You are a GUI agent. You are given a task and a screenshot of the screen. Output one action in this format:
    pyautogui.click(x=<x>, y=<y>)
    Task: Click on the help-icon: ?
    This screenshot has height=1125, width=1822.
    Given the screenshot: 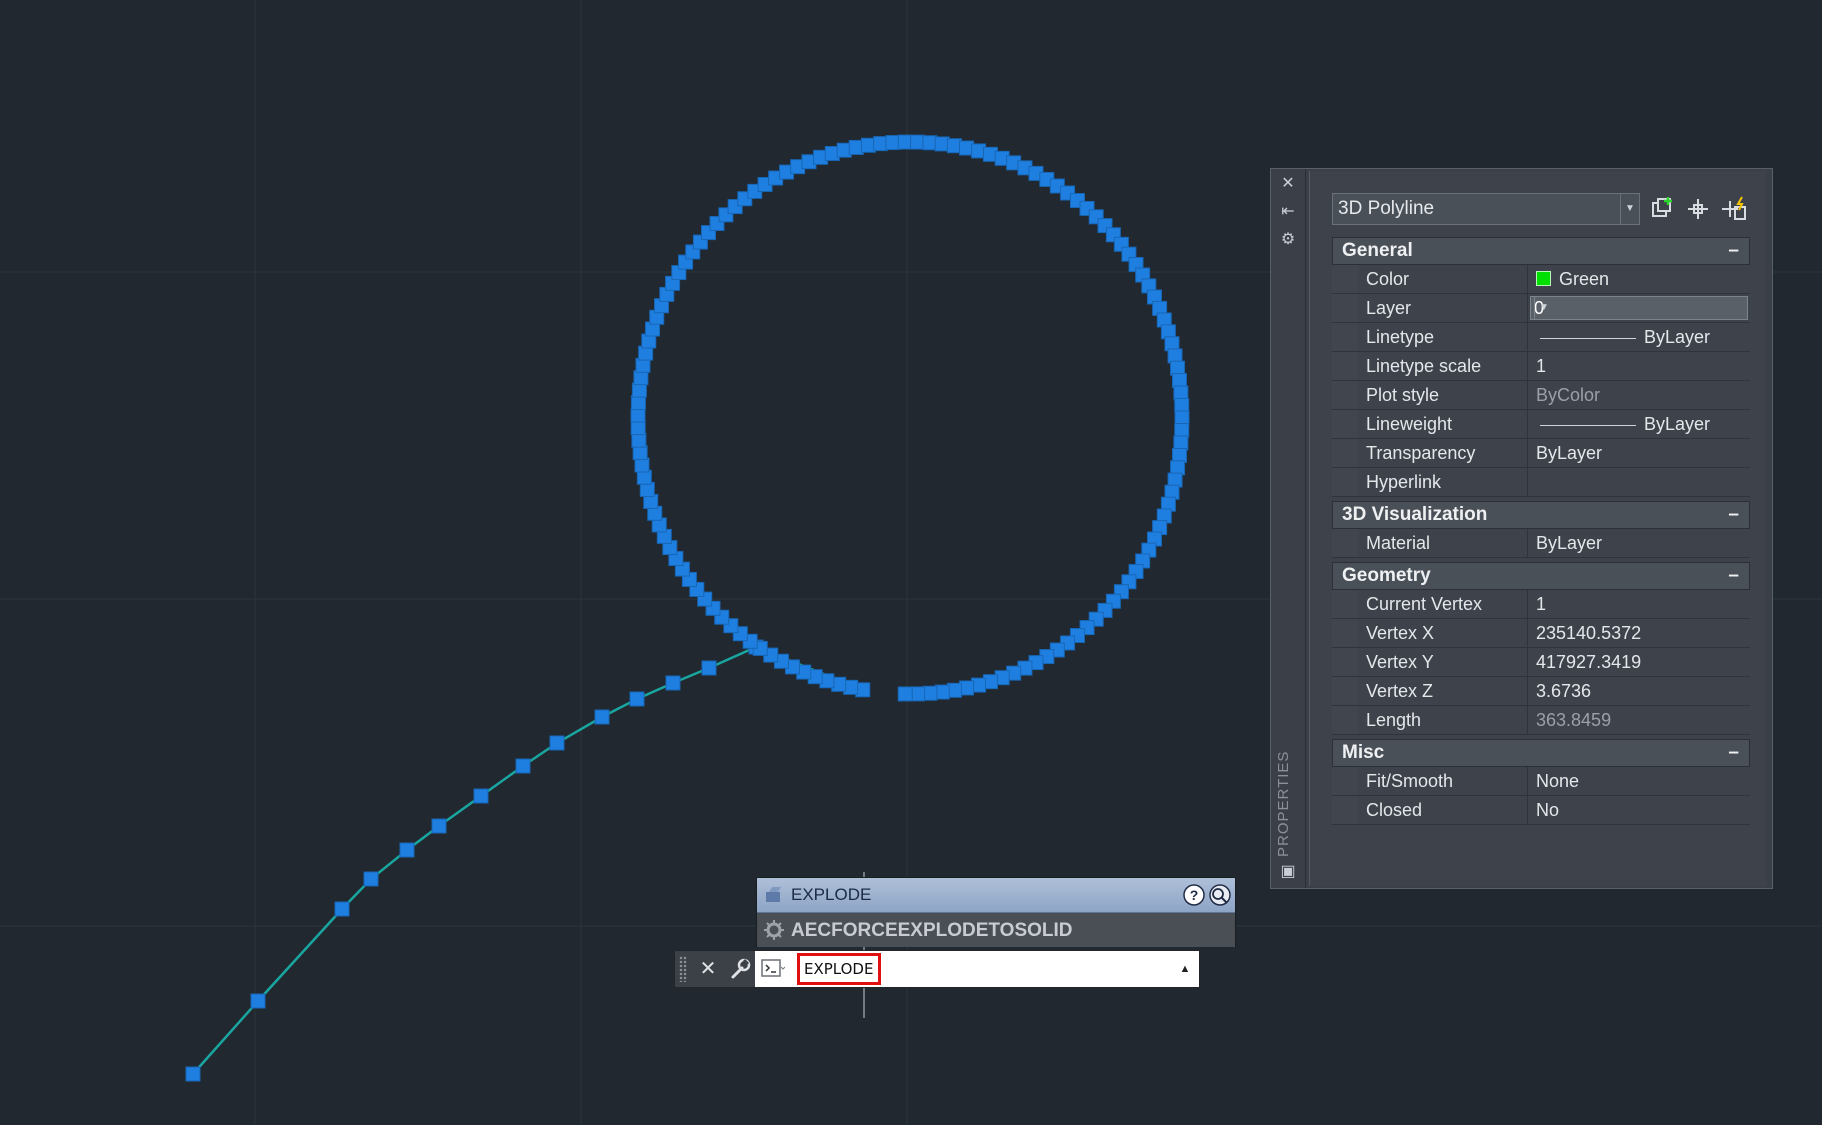 What is the action you would take?
    pyautogui.click(x=1194, y=895)
    